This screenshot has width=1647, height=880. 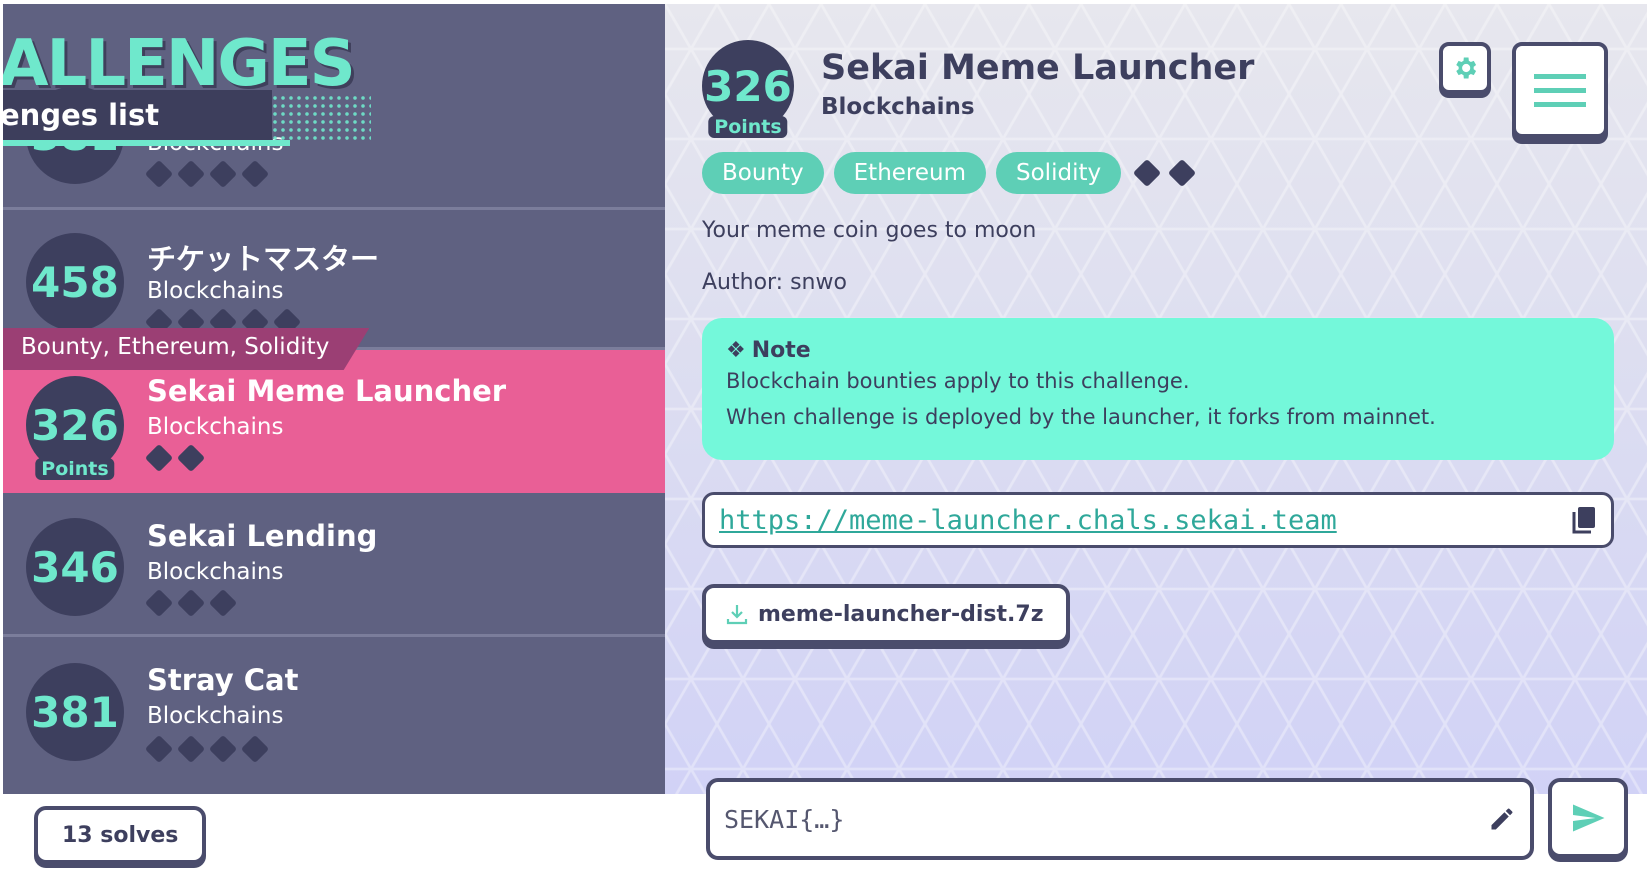 What do you see at coordinates (774, 282) in the screenshot?
I see `challenge-author: Author: snwo` at bounding box center [774, 282].